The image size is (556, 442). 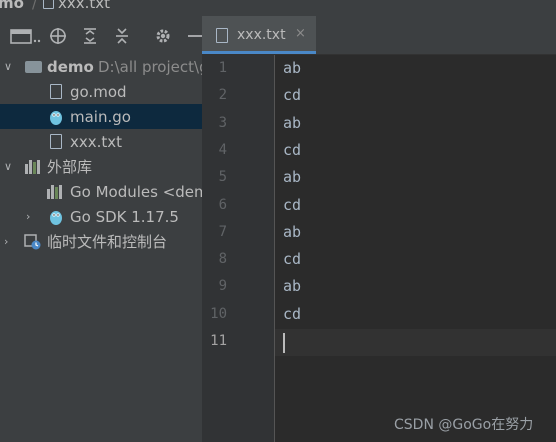 What do you see at coordinates (222, 177) in the screenshot?
I see `line-number: 5` at bounding box center [222, 177].